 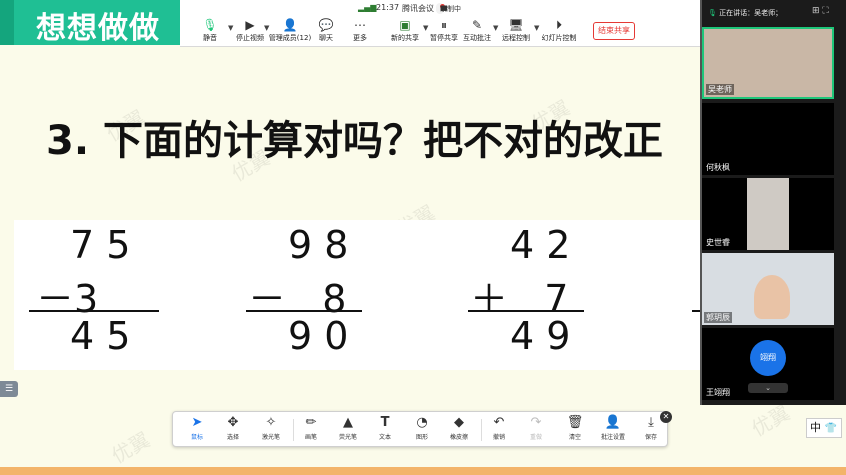 What do you see at coordinates (250, 32) in the screenshot?
I see `stop-video-button: ▶ 停止视频` at bounding box center [250, 32].